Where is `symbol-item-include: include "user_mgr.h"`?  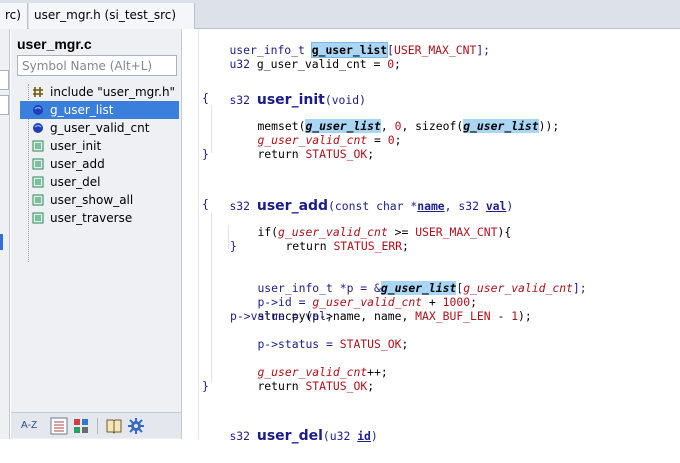
symbol-item-include: include "user_mgr.h" is located at coordinates (99, 92).